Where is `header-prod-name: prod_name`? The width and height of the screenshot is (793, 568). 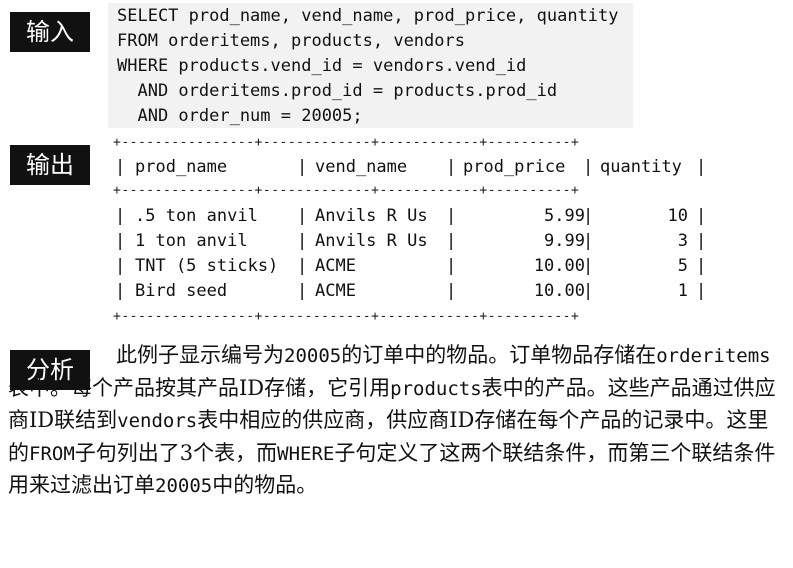
header-prod-name: prod_name is located at coordinates (181, 167).